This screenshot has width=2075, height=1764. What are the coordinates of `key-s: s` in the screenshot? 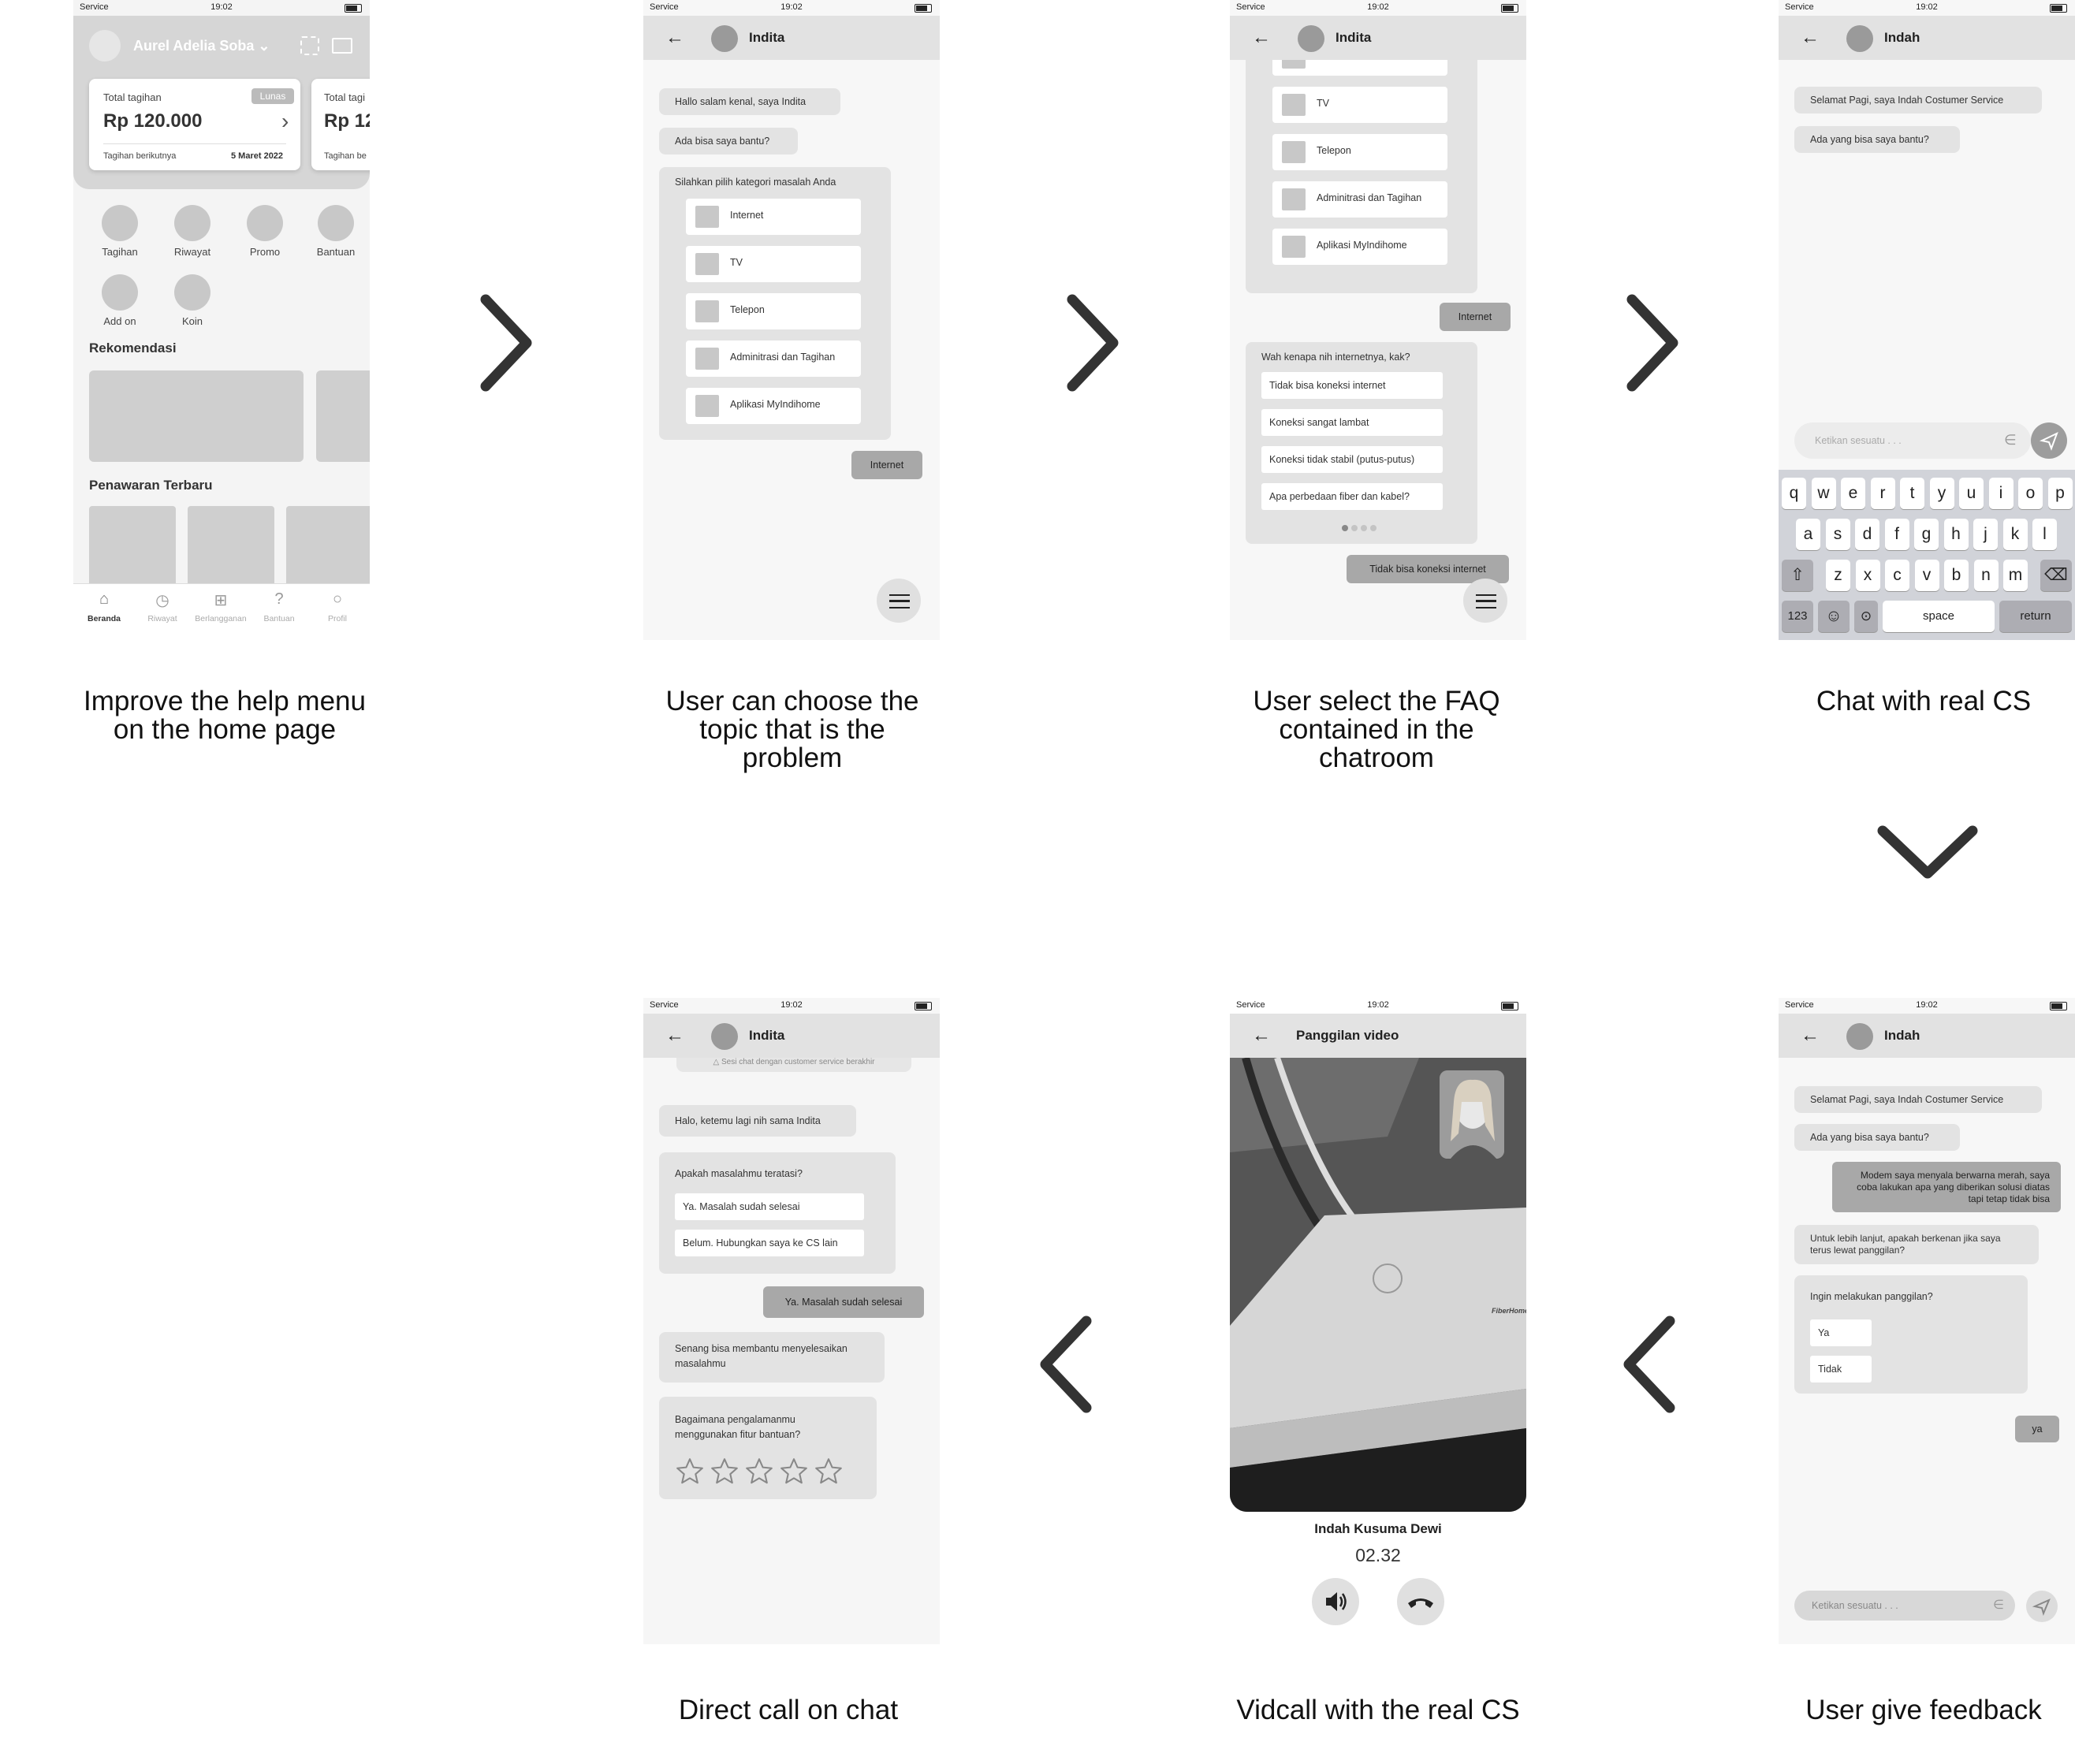 It's located at (1837, 534).